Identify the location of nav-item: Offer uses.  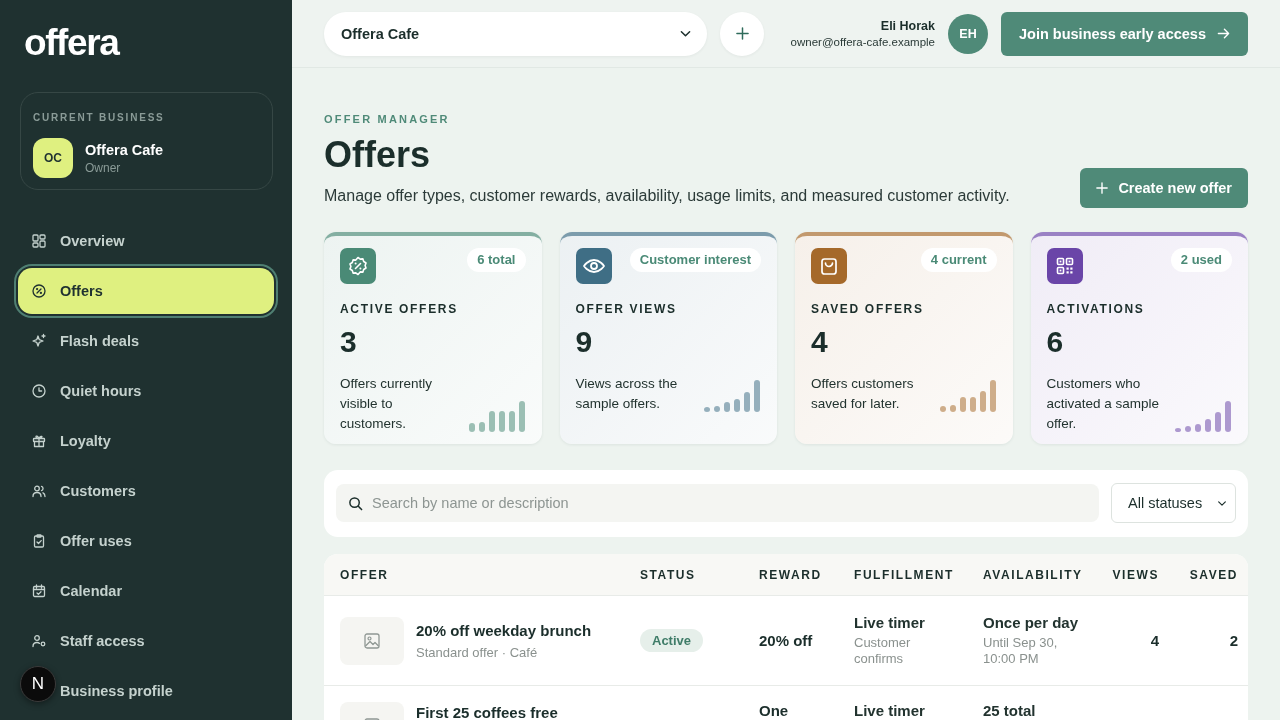
(146, 541).